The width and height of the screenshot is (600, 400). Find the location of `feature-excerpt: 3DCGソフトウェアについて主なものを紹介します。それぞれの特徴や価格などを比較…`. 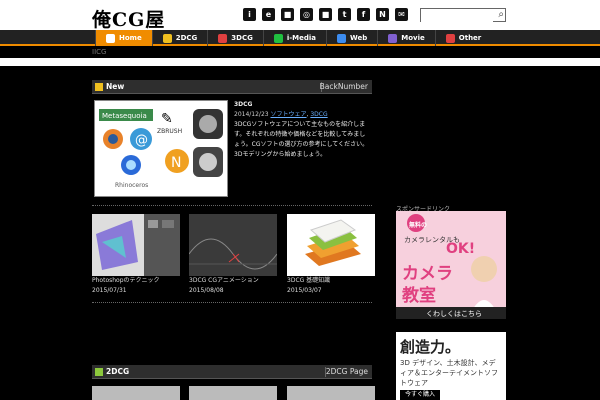

feature-excerpt: 3DCGソフトウェアについて主なものを紹介します。それぞれの特徴や価格などを比較… is located at coordinates (301, 139).